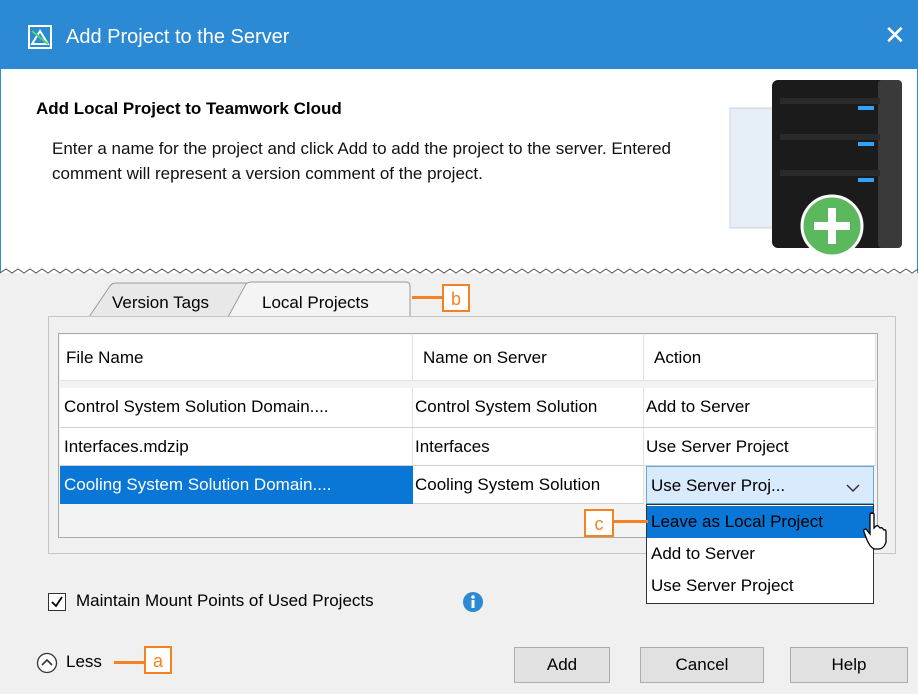 Image resolution: width=918 pixels, height=694 pixels. What do you see at coordinates (473, 602) in the screenshot?
I see `info-icon` at bounding box center [473, 602].